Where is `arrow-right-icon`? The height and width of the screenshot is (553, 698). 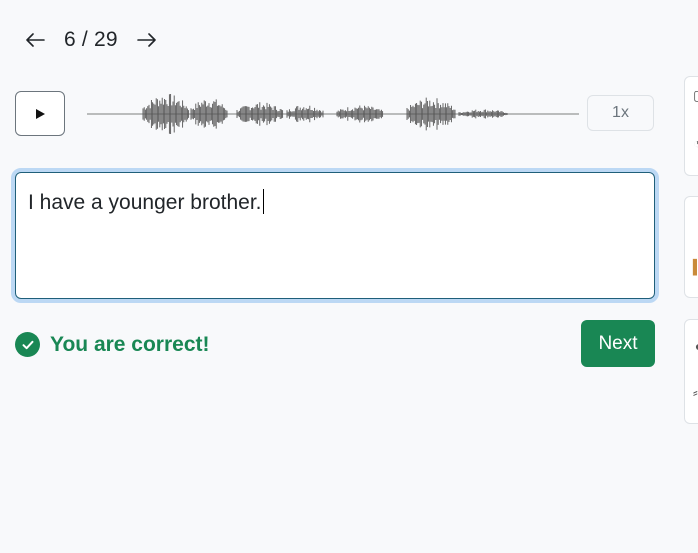 arrow-right-icon is located at coordinates (146, 40).